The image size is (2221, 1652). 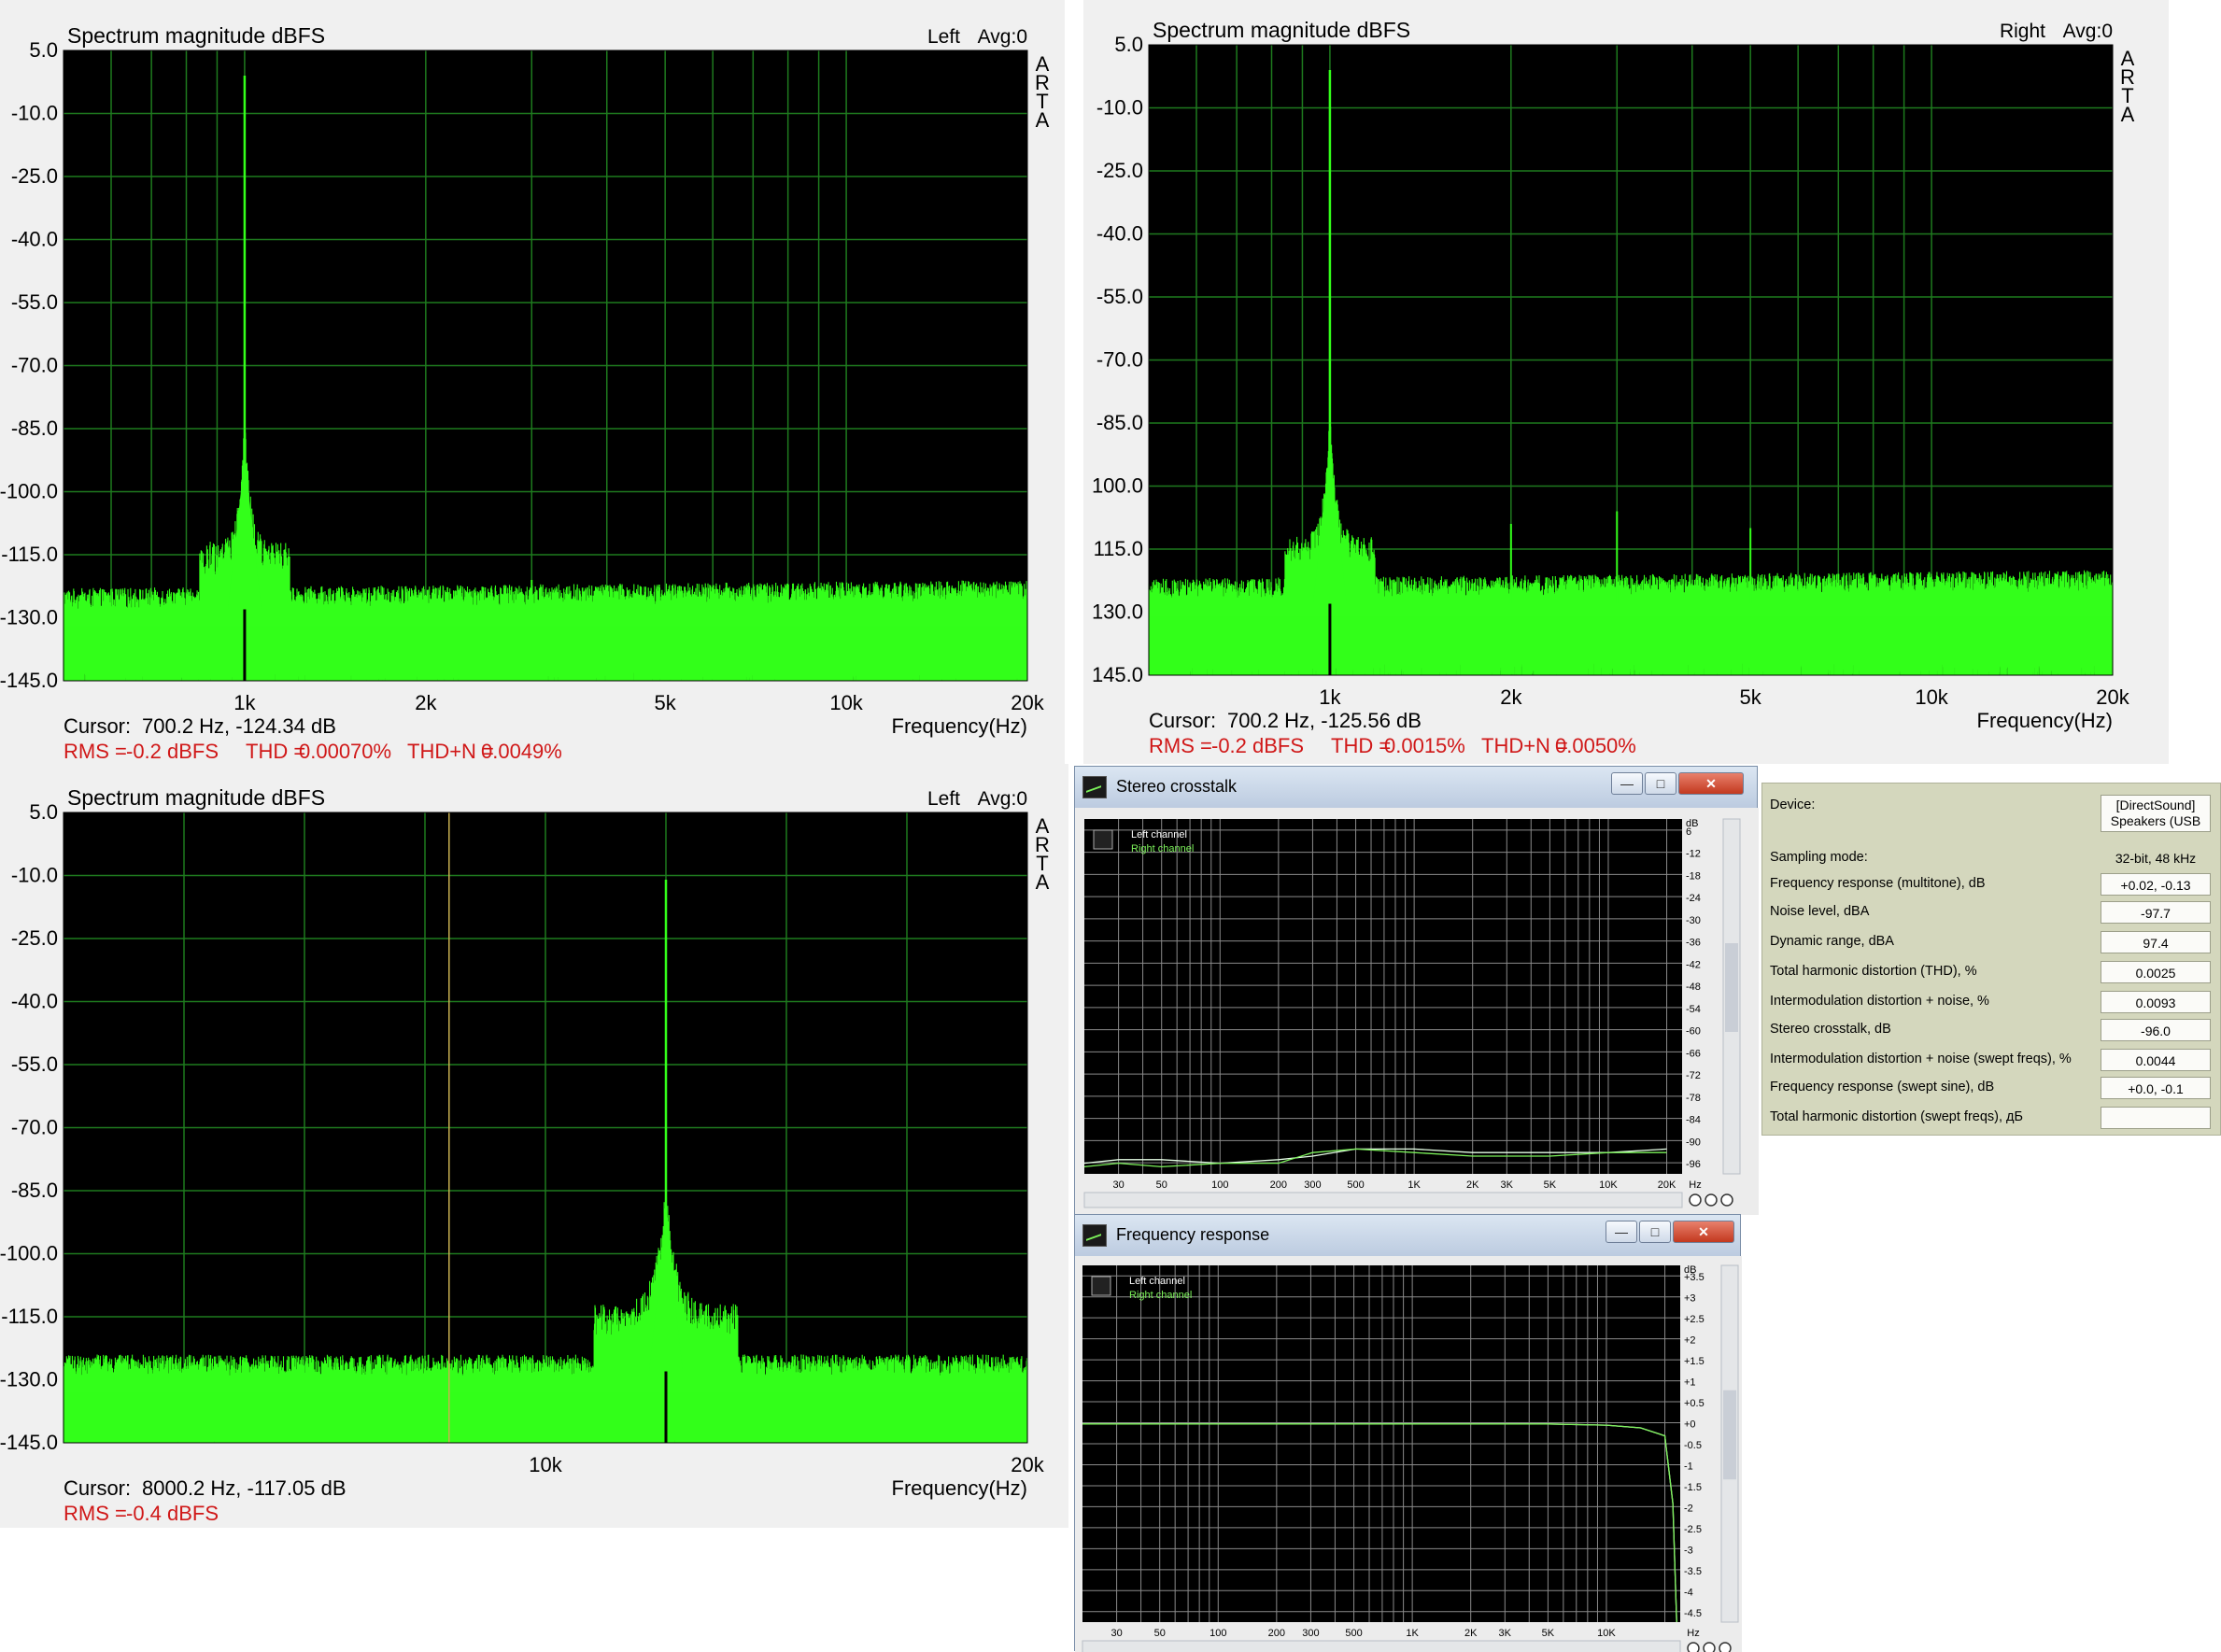 What do you see at coordinates (173, 1513) in the screenshot?
I see `stat-value: -0.4 dBFS` at bounding box center [173, 1513].